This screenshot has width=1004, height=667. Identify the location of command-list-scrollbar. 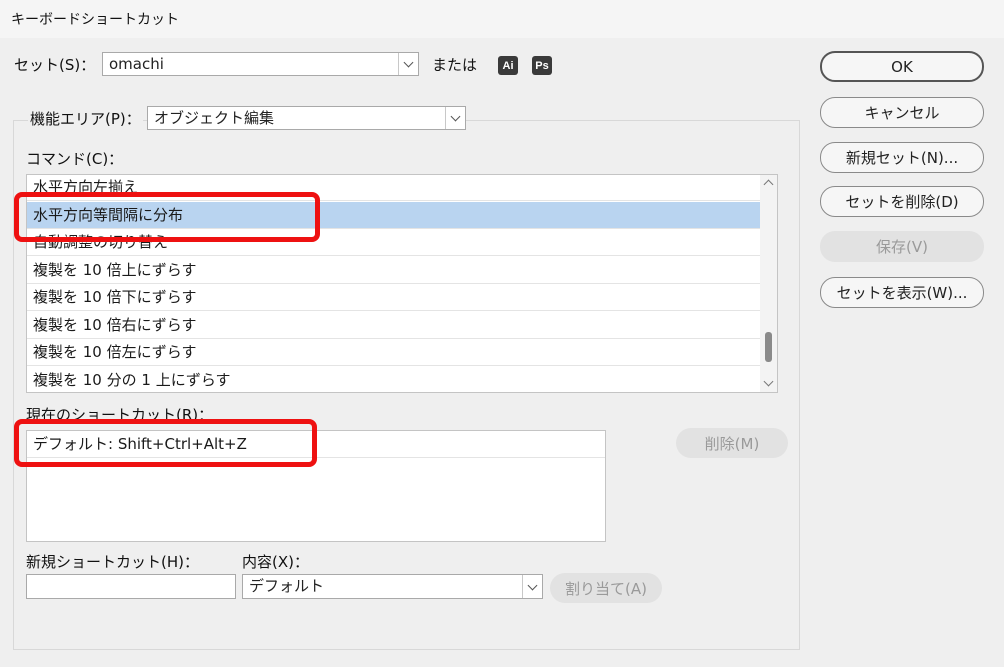
(768, 283).